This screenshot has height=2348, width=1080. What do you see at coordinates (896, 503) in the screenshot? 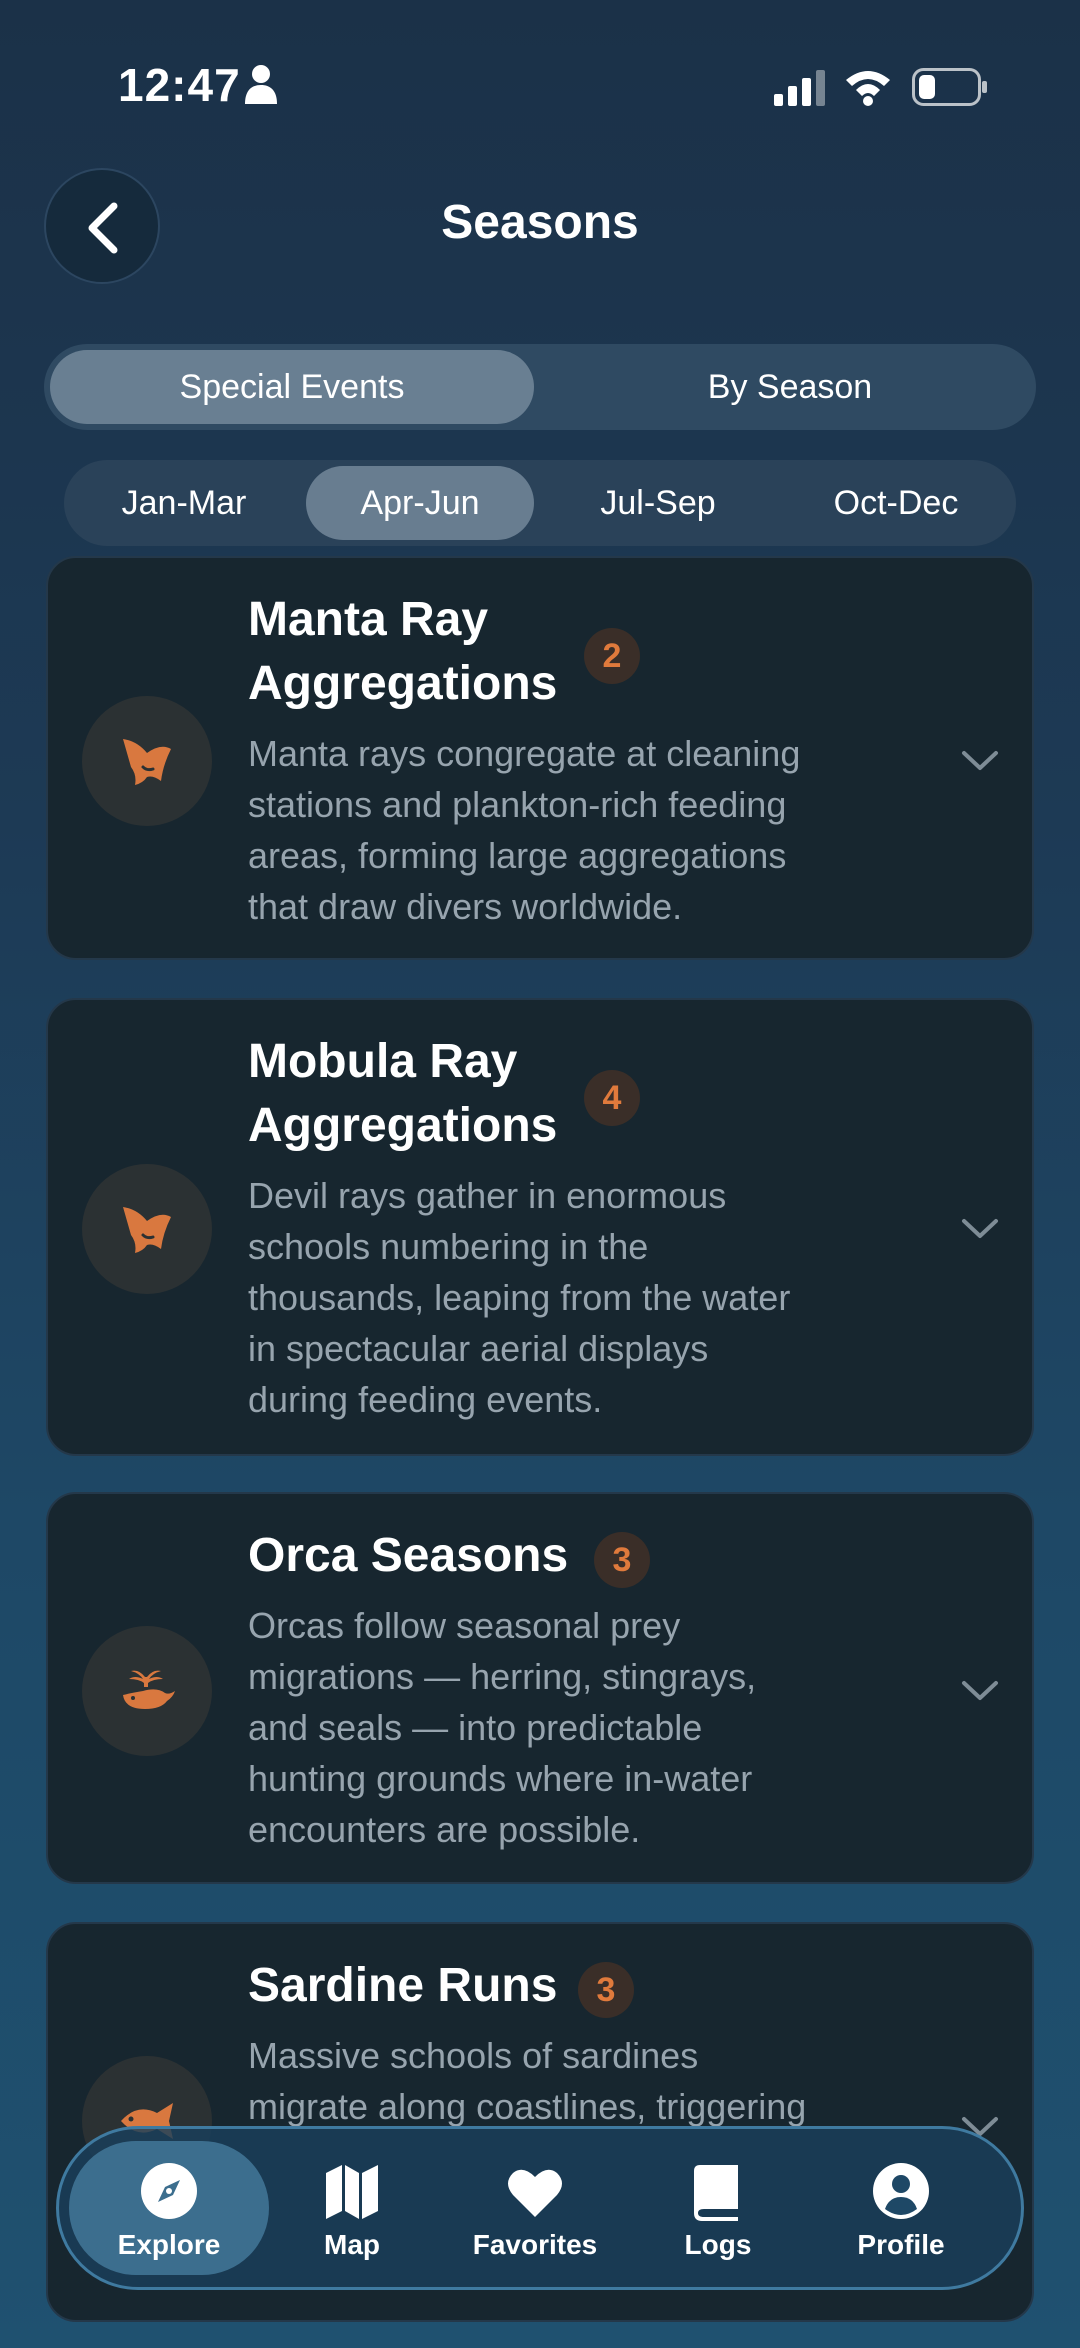
I see `tab-oct-dec: Oct-Dec` at bounding box center [896, 503].